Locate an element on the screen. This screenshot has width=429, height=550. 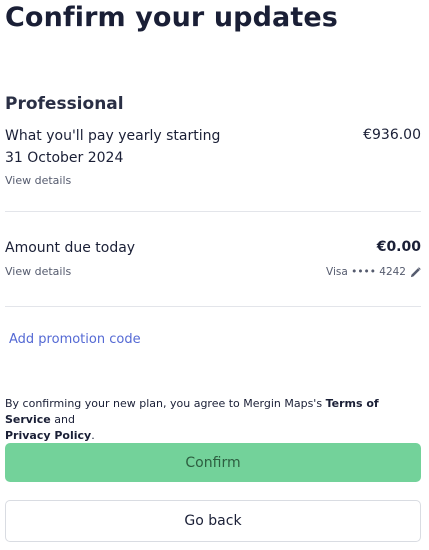
go-back-button: Go back is located at coordinates (213, 521).